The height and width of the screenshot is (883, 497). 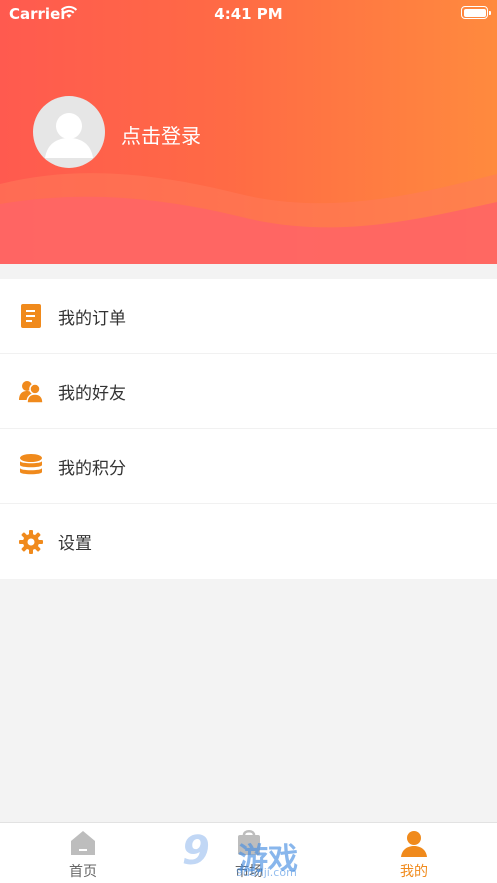 What do you see at coordinates (266, 872) in the screenshot?
I see `watermark-url: 9danji.com` at bounding box center [266, 872].